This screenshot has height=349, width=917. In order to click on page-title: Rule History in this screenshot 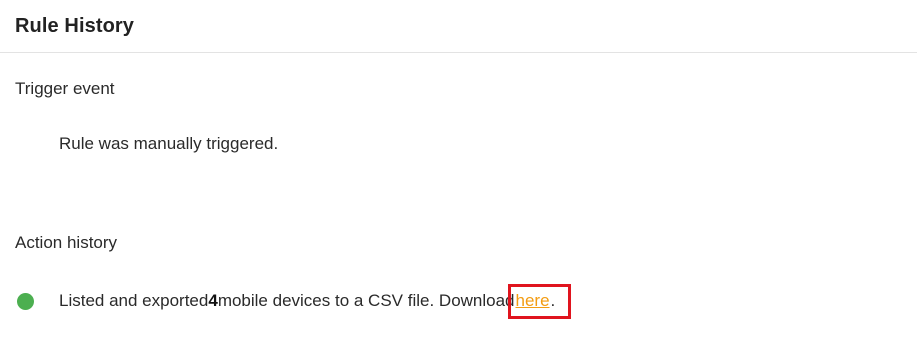, I will do `click(75, 25)`.